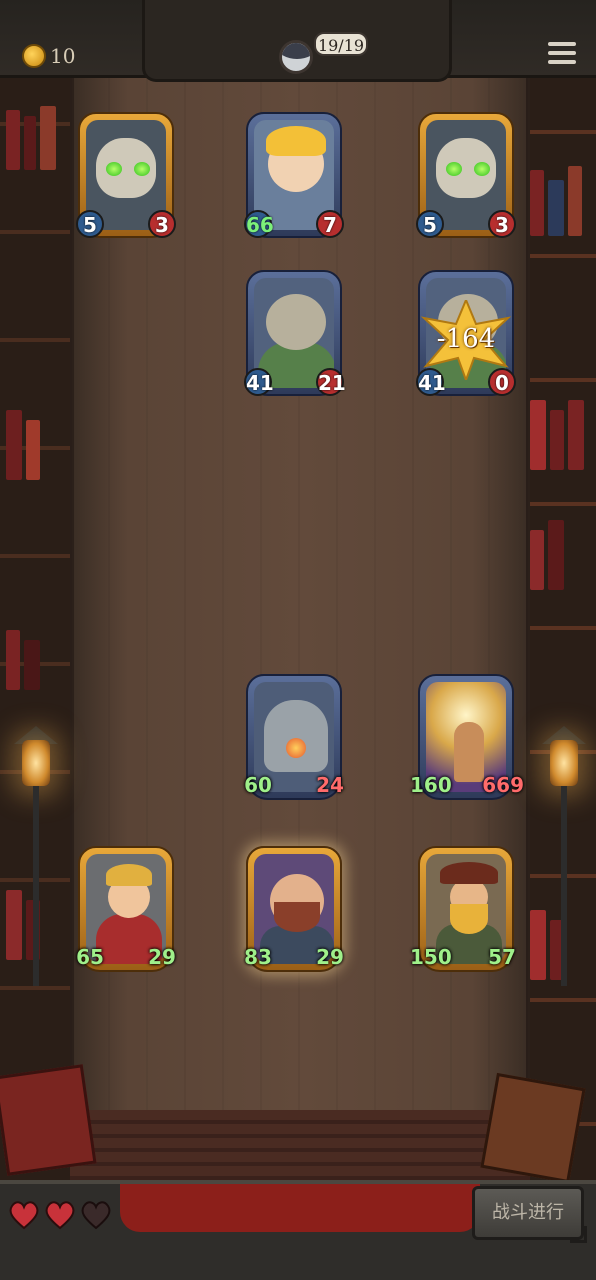  I want to click on menu-icon, so click(562, 55).